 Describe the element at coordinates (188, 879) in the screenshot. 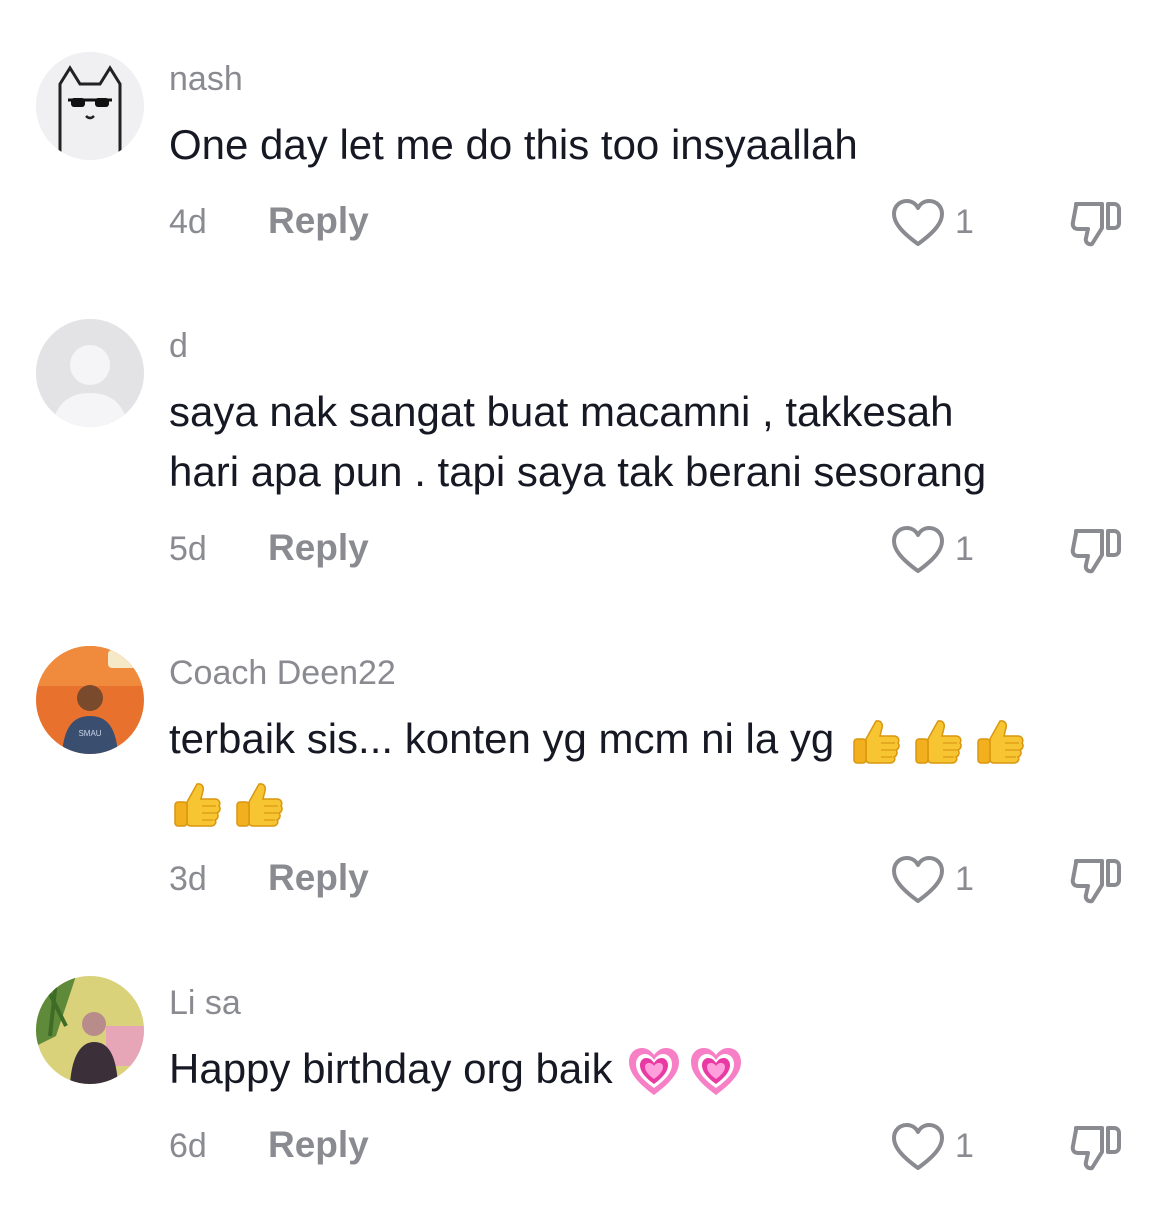

I see `comment-age: 3d` at that location.